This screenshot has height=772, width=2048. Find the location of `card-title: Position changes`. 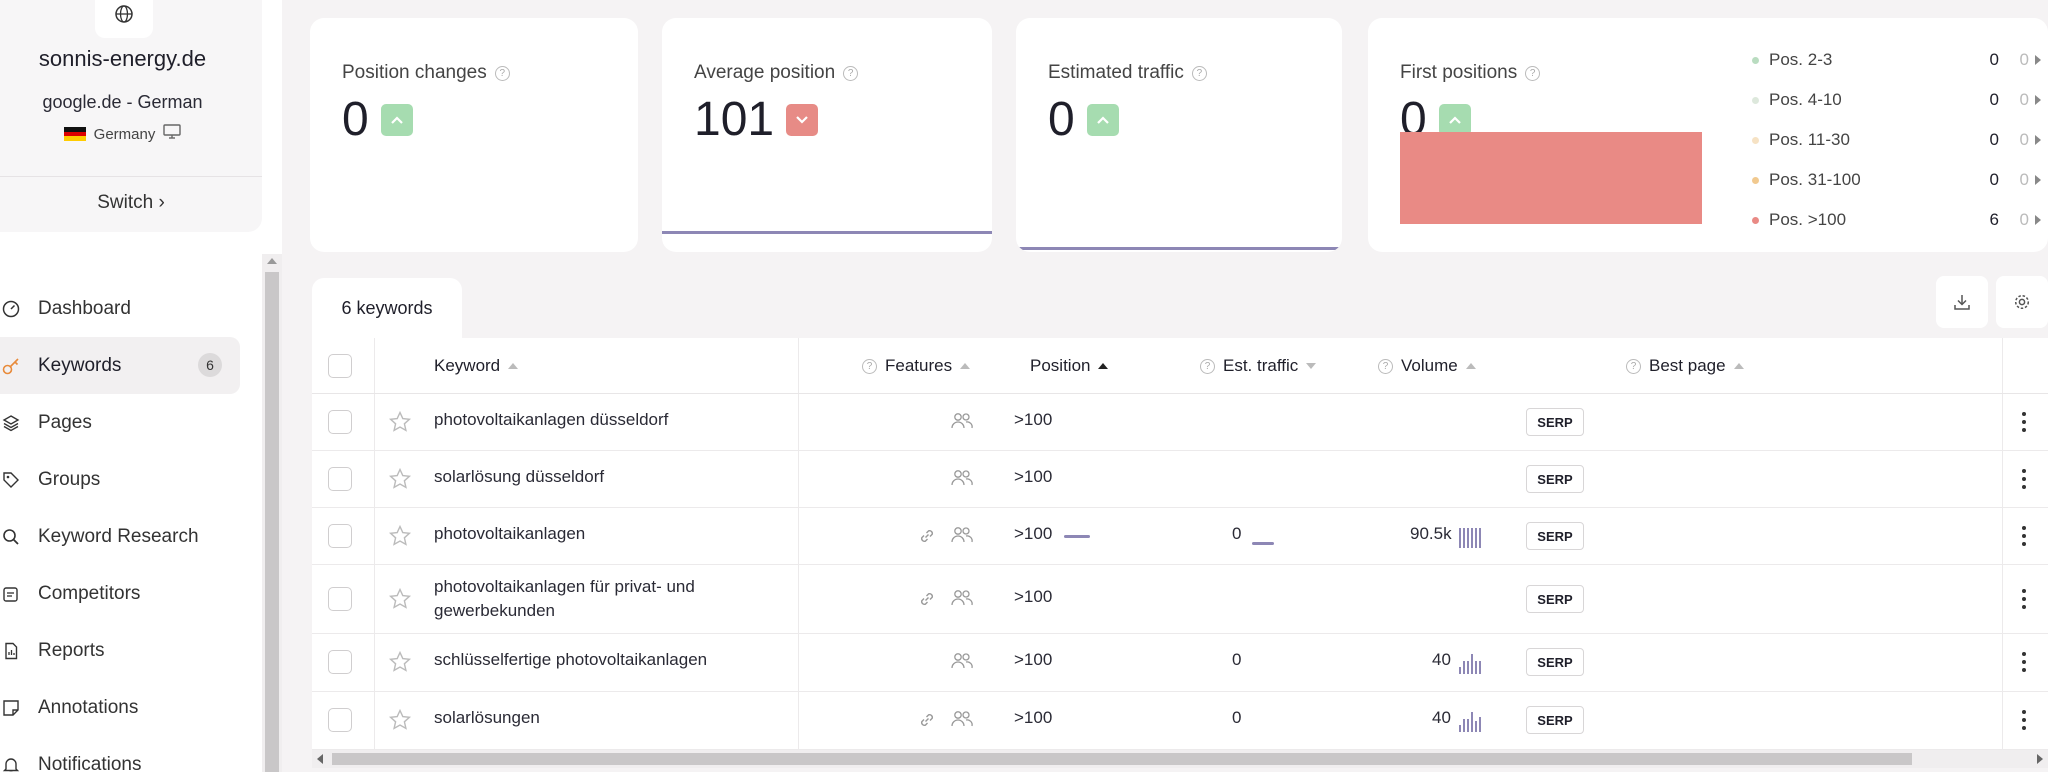

card-title: Position changes is located at coordinates (414, 72).